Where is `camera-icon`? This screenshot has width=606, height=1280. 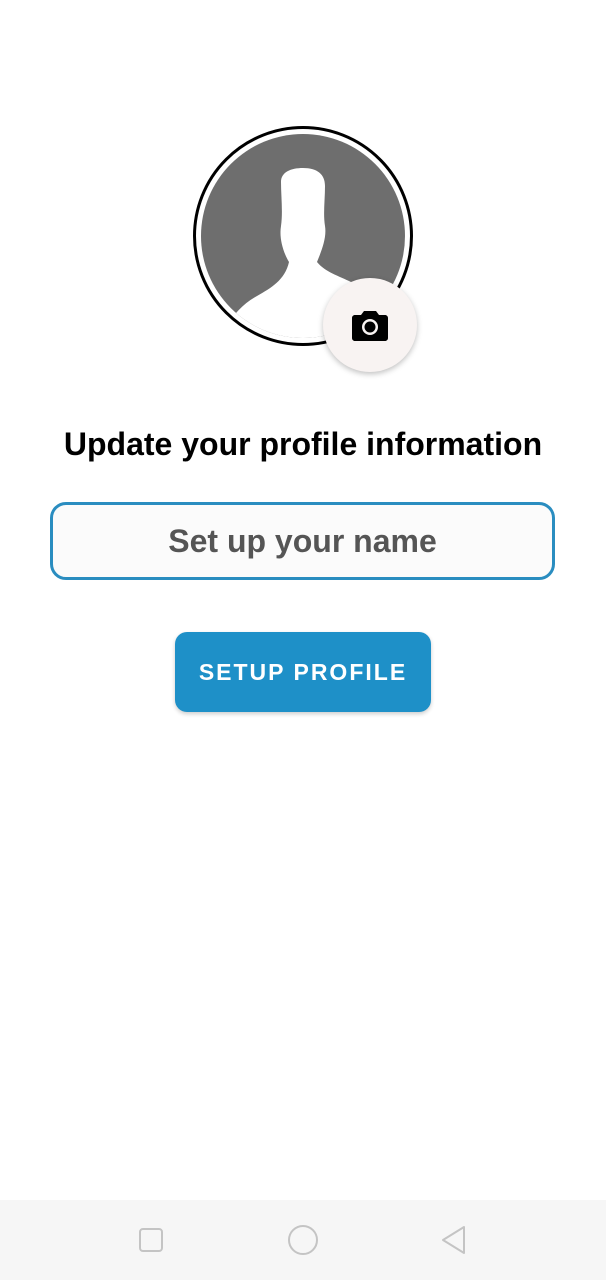 camera-icon is located at coordinates (370, 326).